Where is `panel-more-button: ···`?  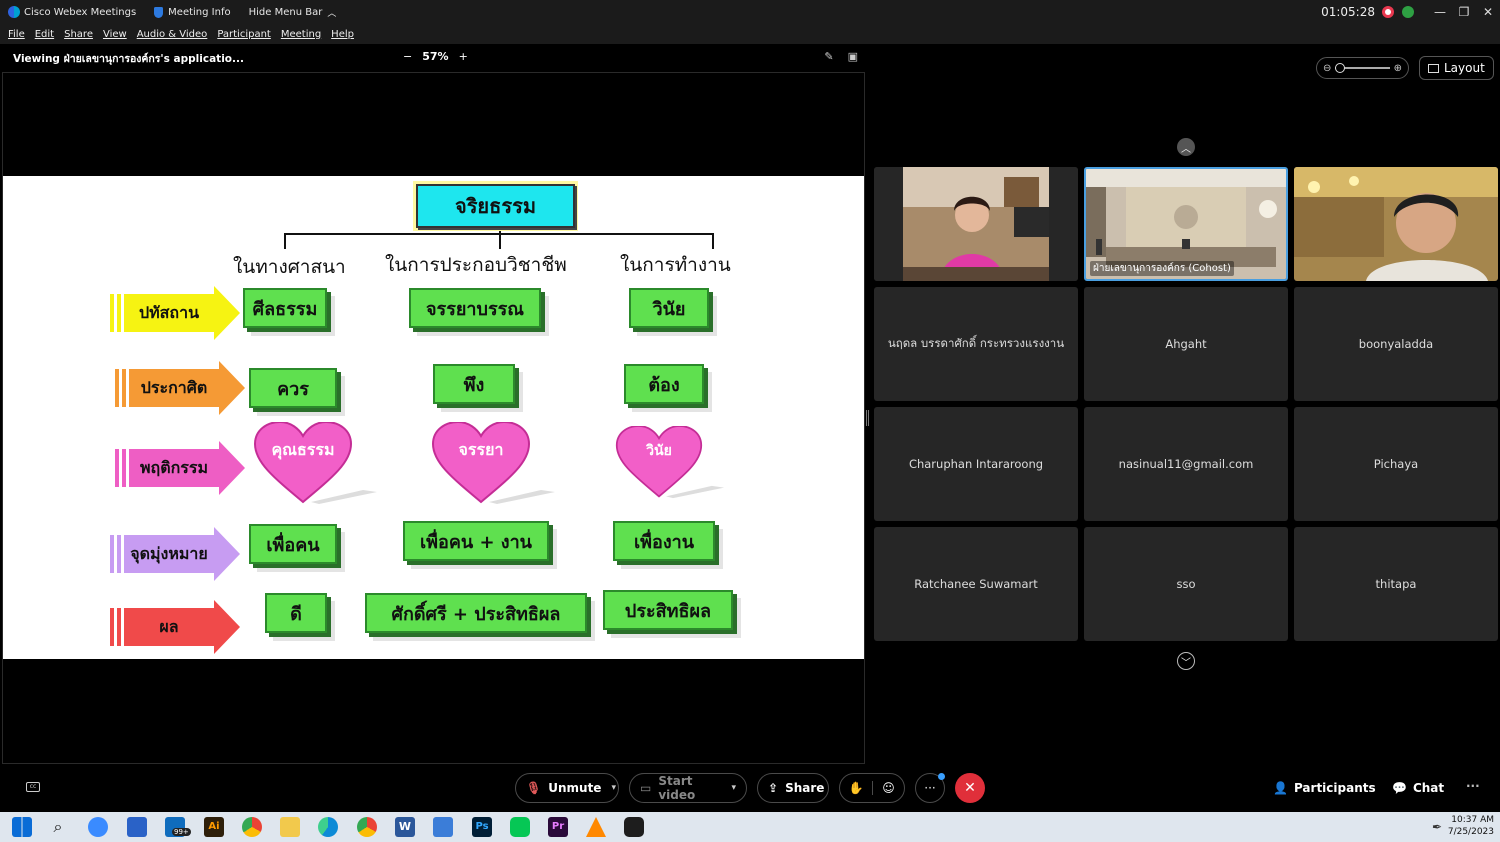 panel-more-button: ··· is located at coordinates (1473, 786).